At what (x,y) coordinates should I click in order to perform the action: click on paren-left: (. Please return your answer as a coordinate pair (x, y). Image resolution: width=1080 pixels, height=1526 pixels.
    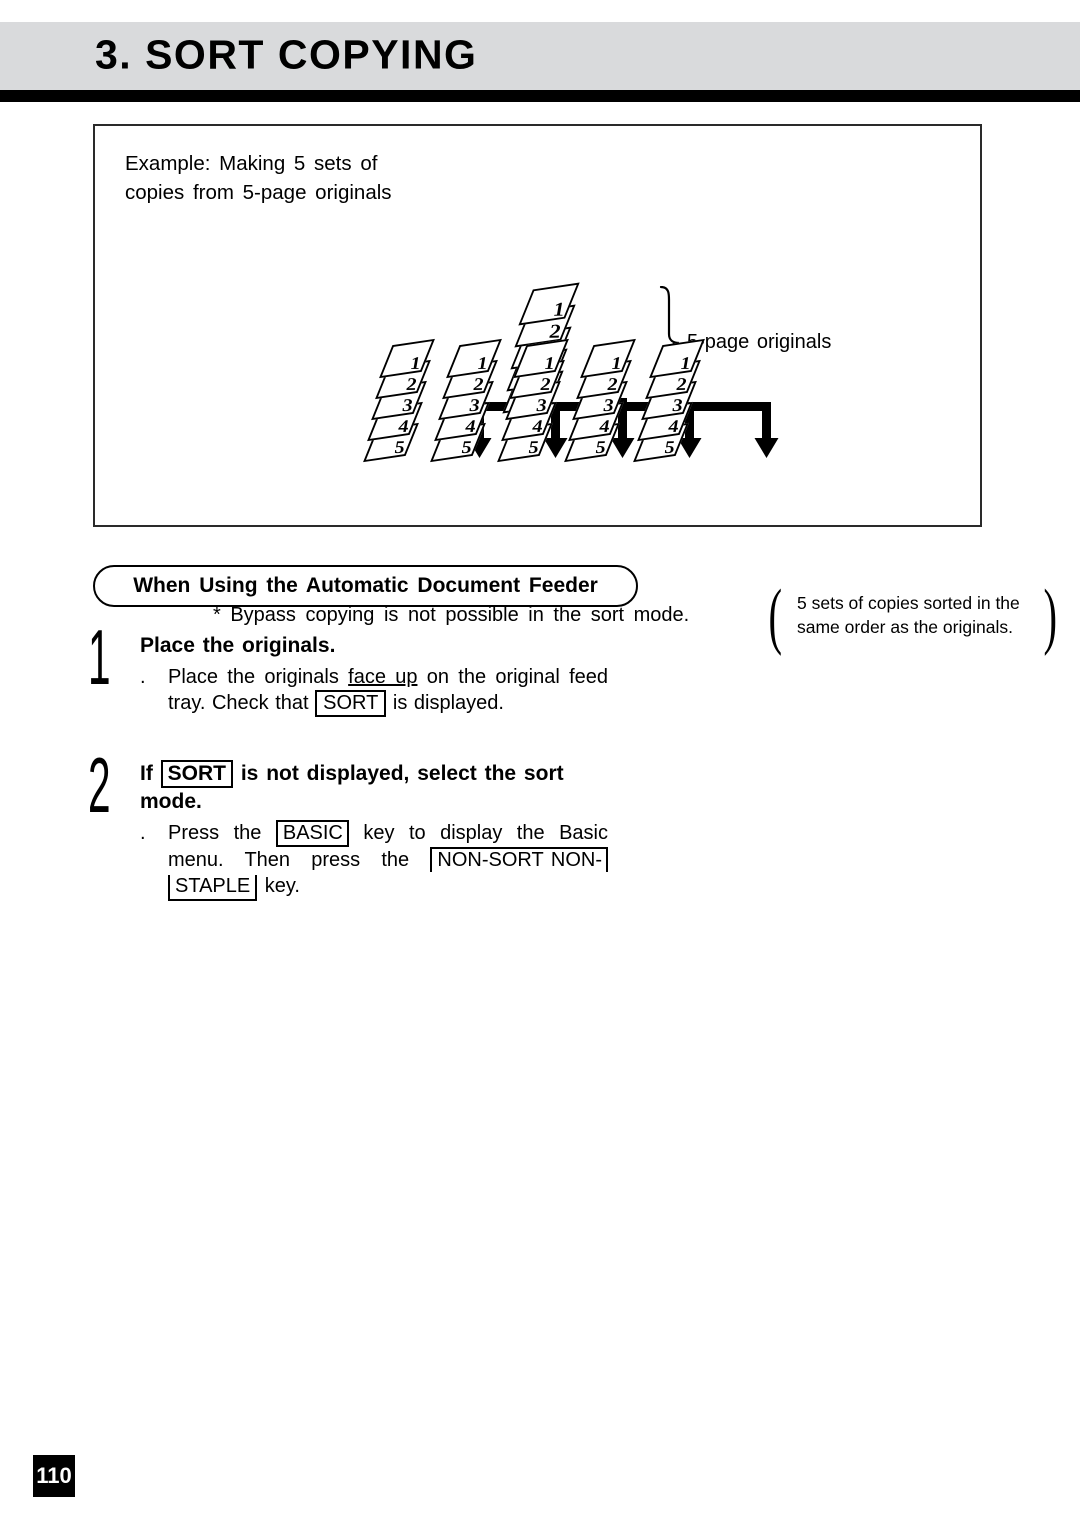
    Looking at the image, I should click on (775, 616).